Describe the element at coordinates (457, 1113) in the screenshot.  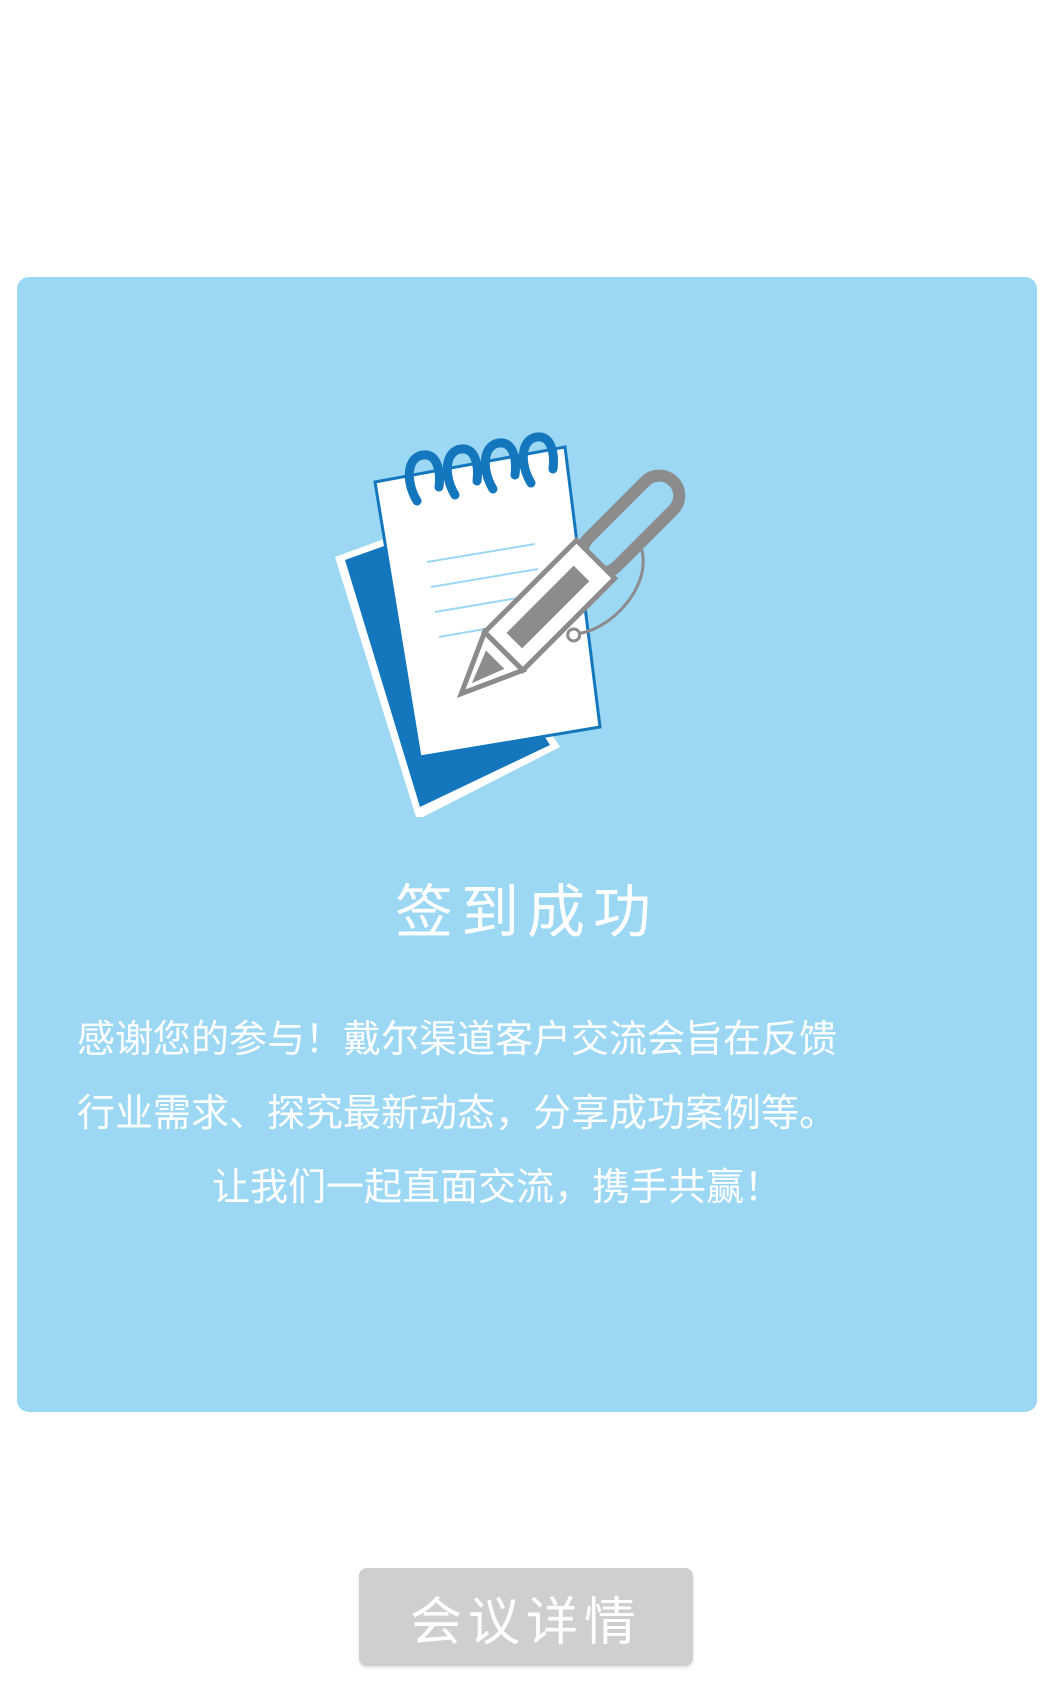
I see `message-line: 行业需求、探究最新动态，分享成功案例等。` at that location.